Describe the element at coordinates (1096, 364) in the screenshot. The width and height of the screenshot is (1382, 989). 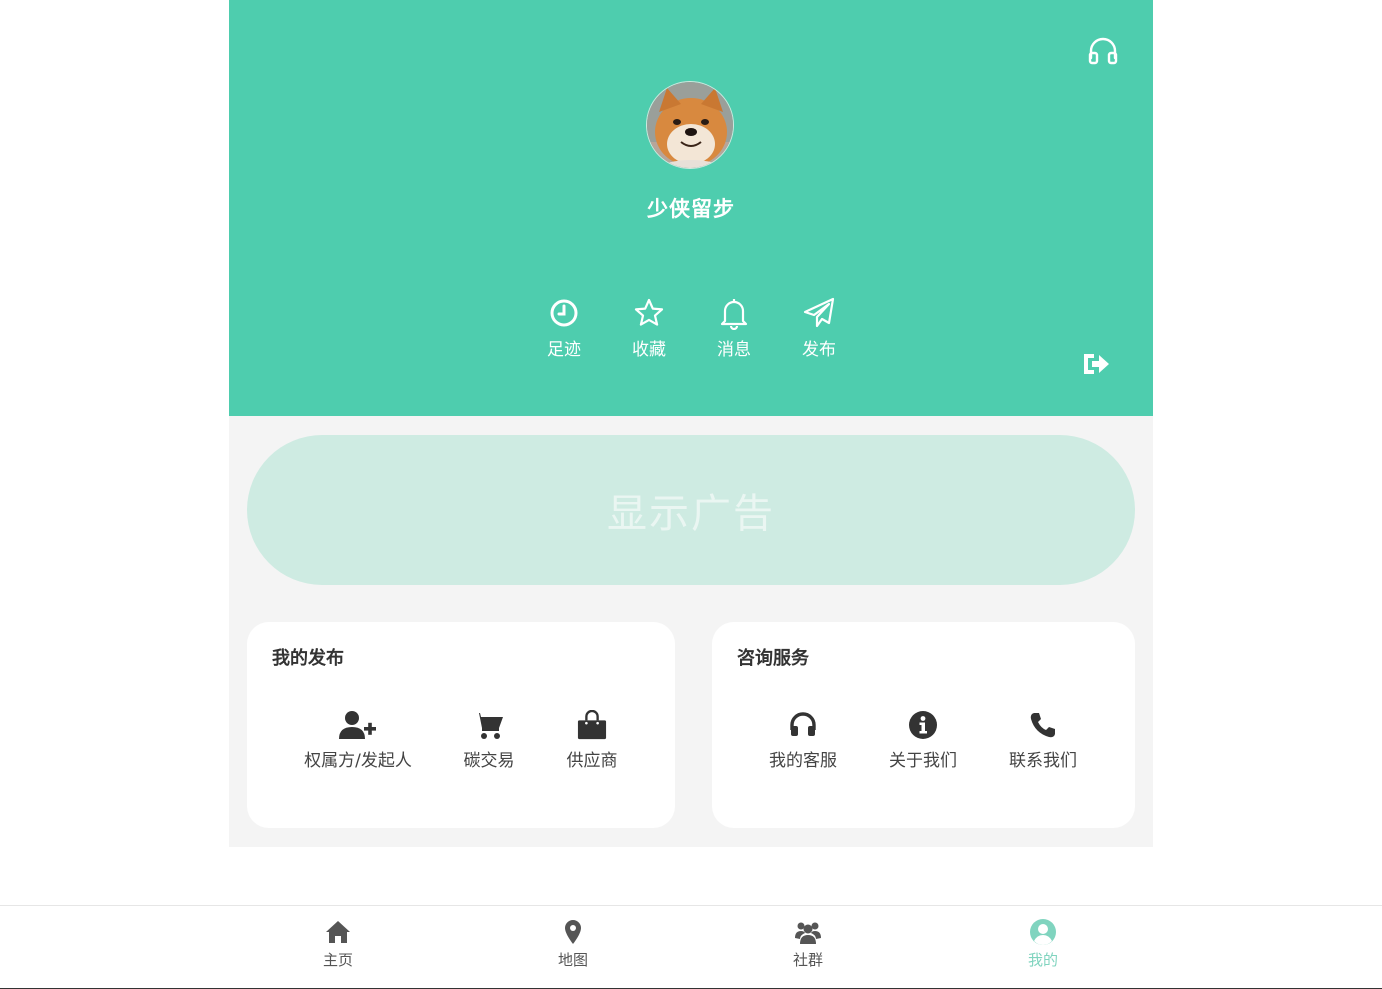
I see `logout-icon` at that location.